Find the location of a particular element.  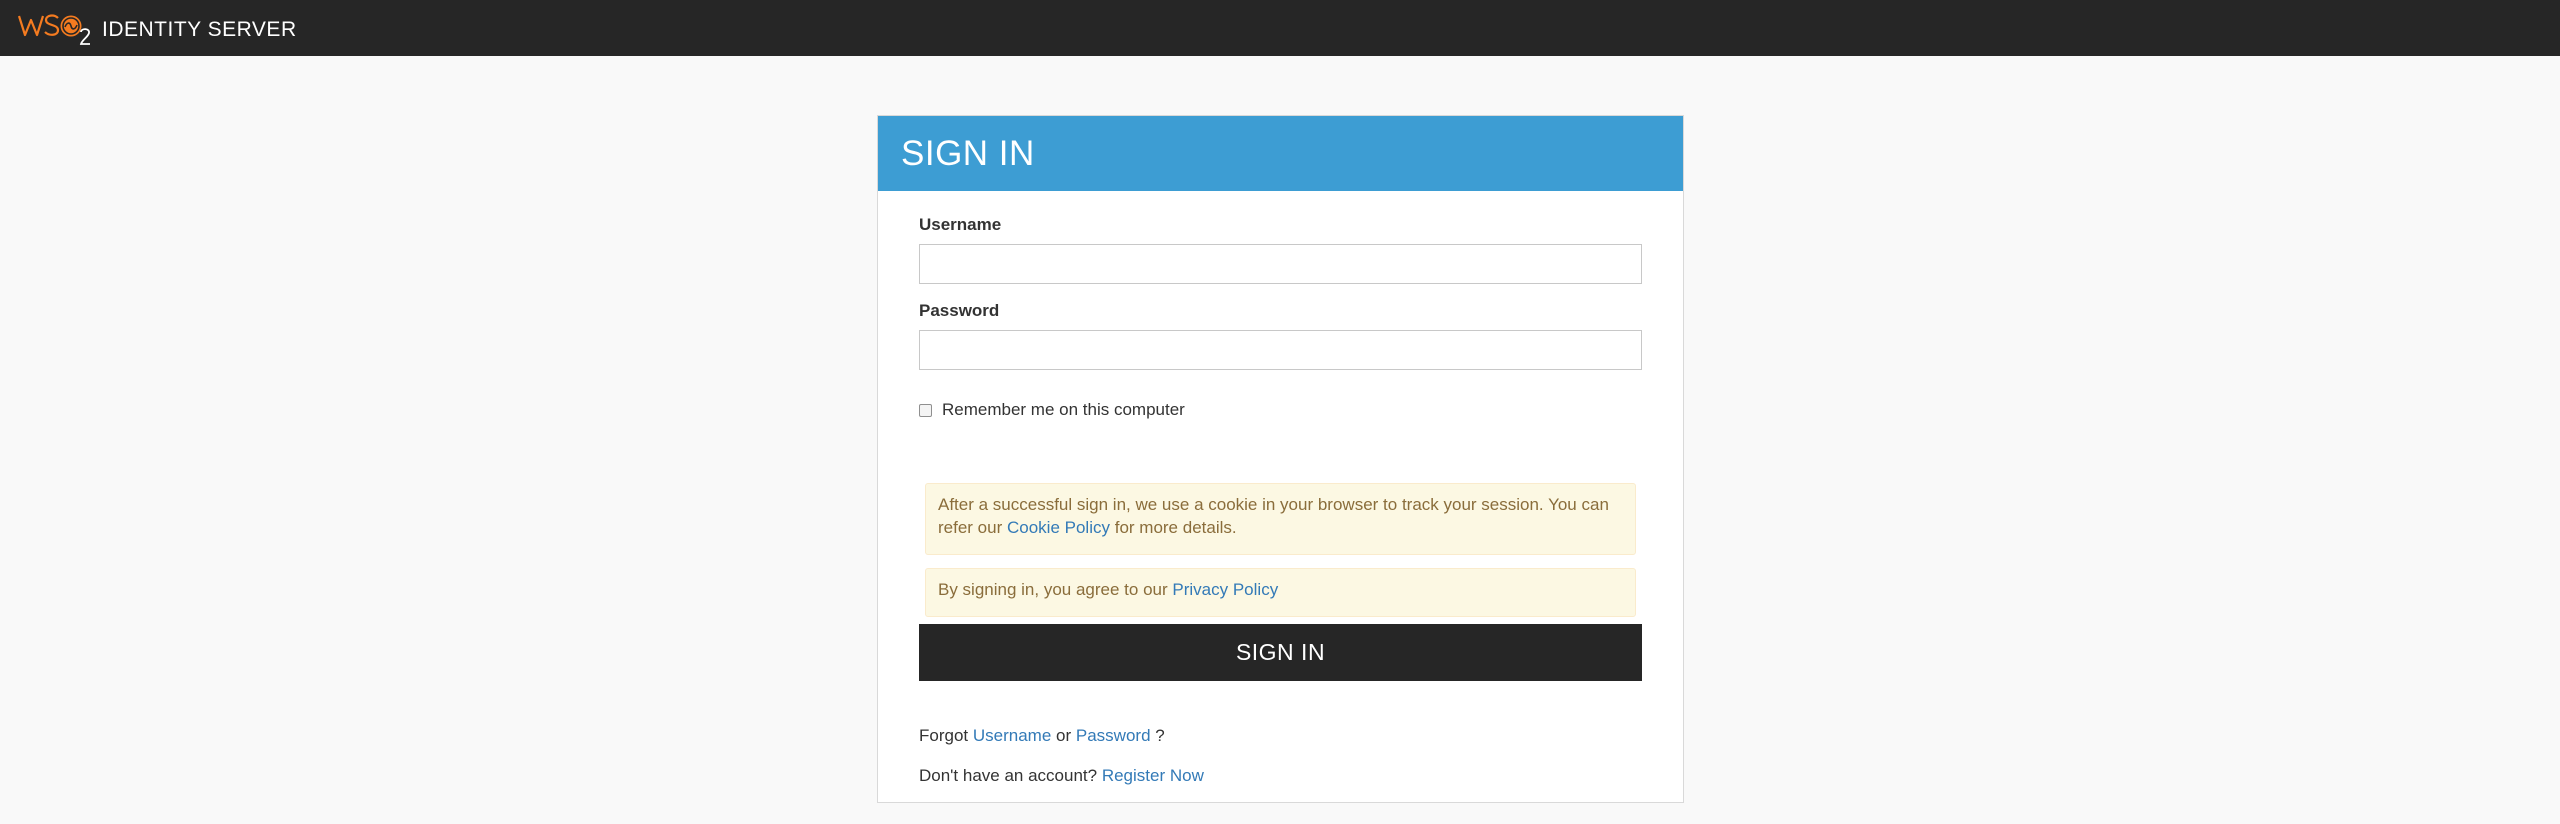

privacy-policy-link: Privacy Policy is located at coordinates (1225, 589).